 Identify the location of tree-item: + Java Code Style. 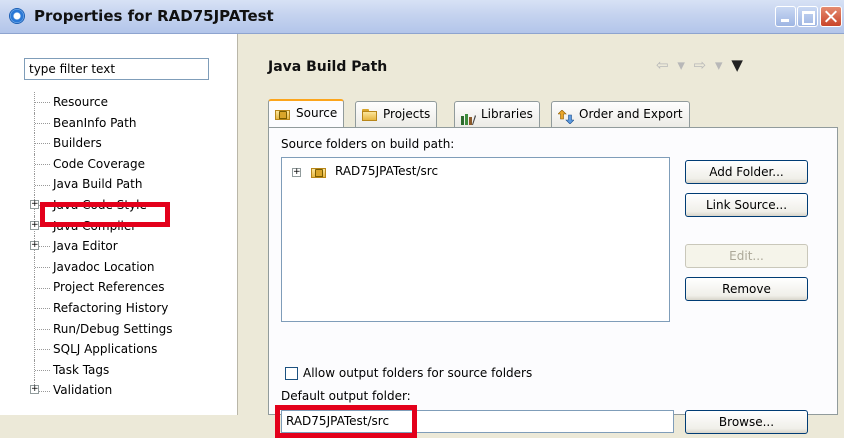
(118, 205).